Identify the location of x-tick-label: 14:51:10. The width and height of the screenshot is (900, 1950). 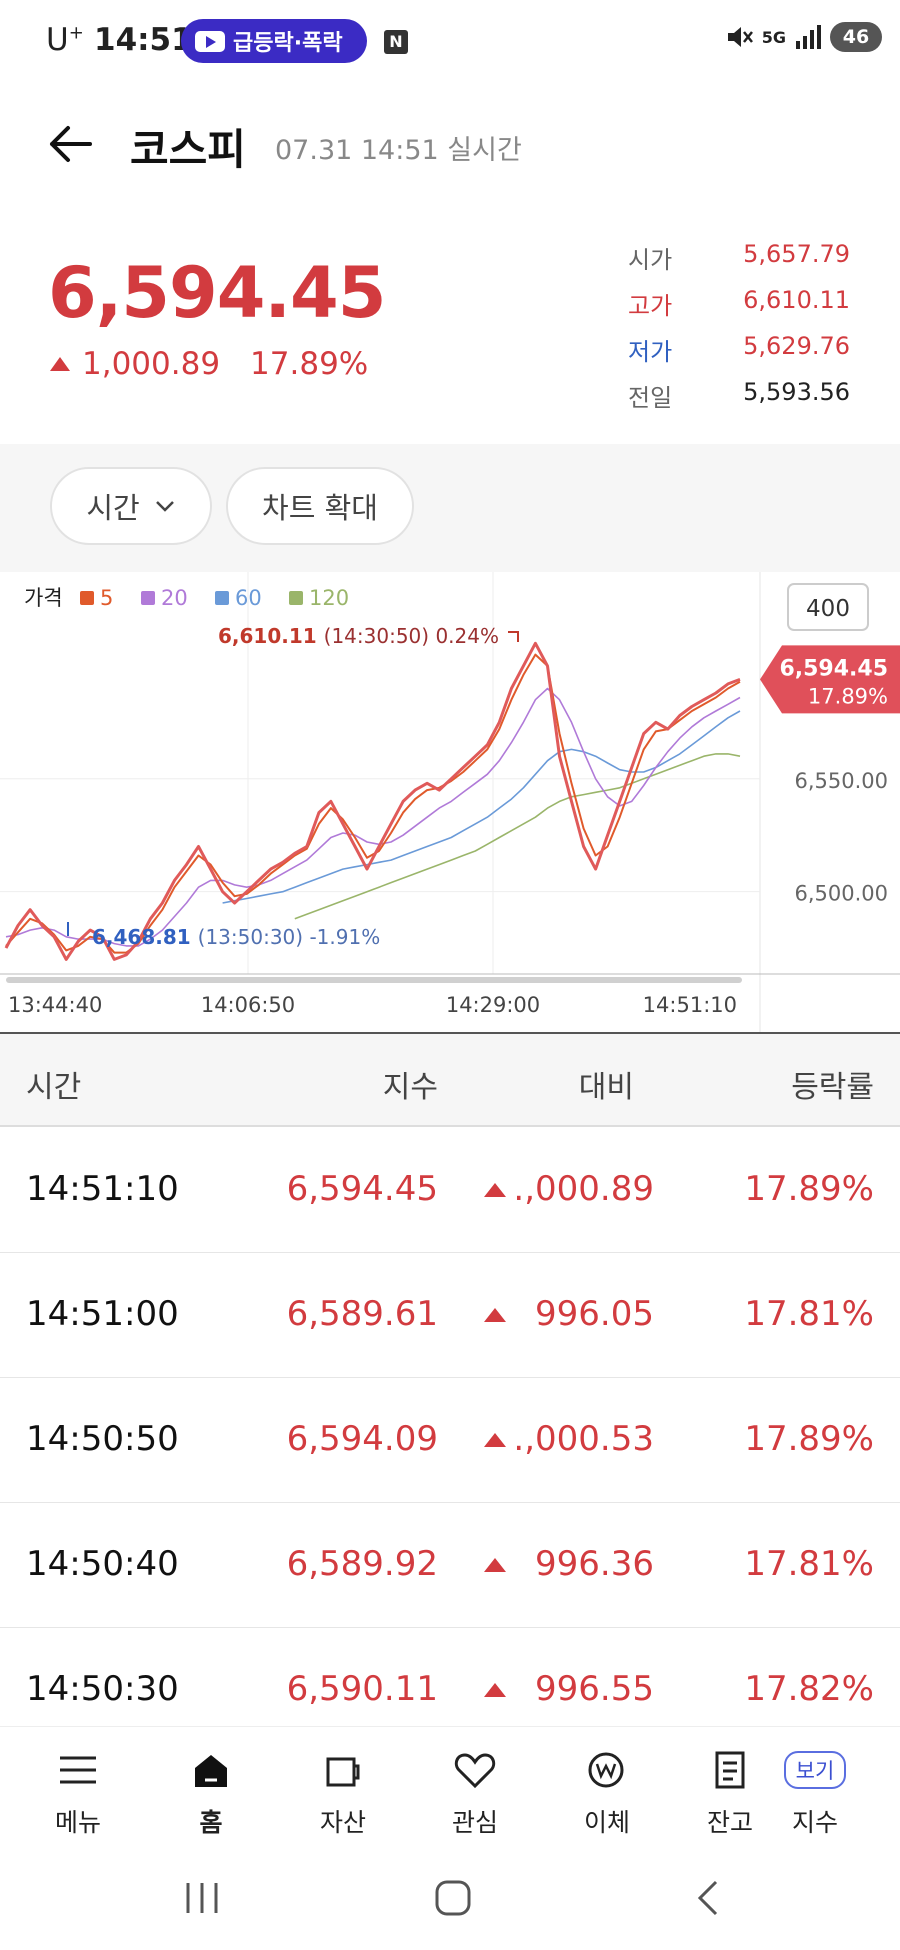
(690, 1005).